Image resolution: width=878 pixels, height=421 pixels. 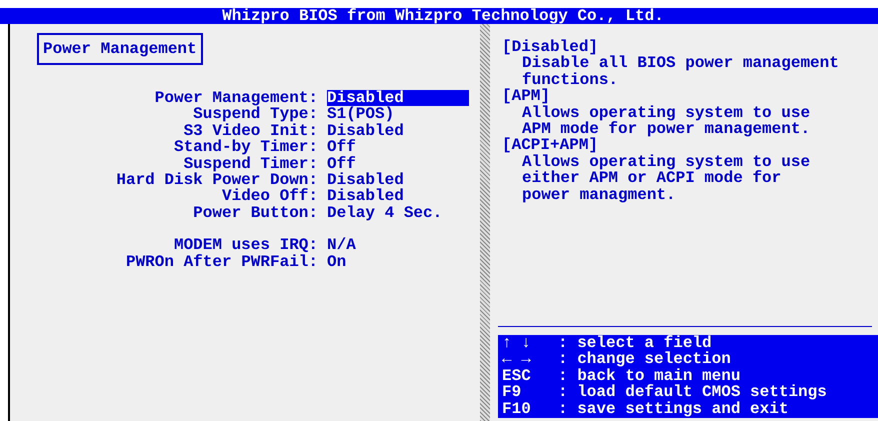 I want to click on key-description: : save settings and exit, so click(x=674, y=408).